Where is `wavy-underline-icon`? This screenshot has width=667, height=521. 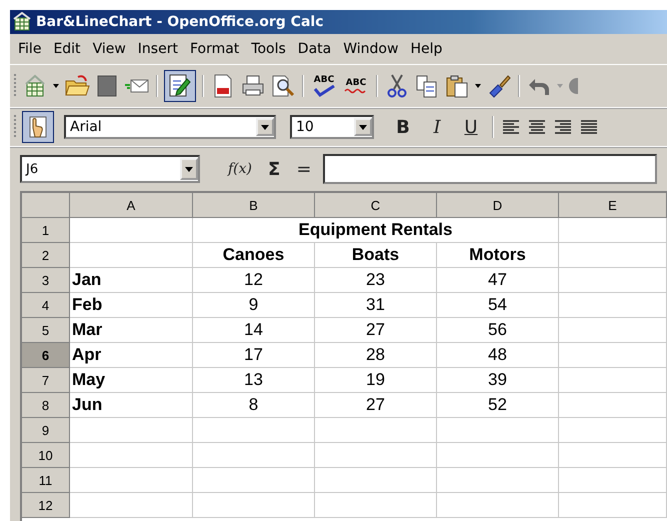 wavy-underline-icon is located at coordinates (356, 91).